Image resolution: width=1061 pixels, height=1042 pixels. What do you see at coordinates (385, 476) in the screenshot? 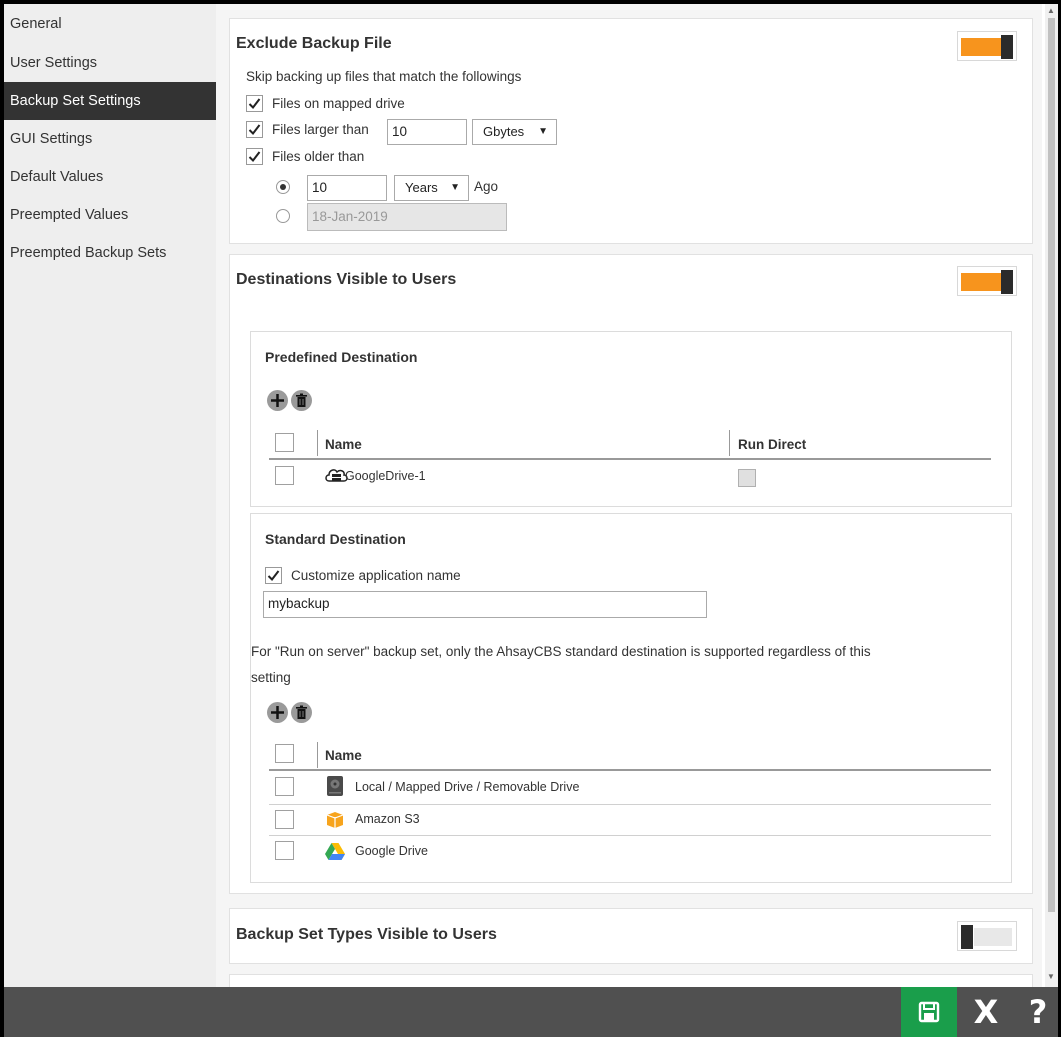
I see `predefined-row-name: GoogleDrive-1` at bounding box center [385, 476].